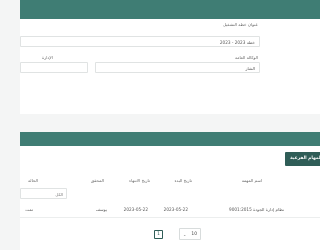 The image size is (320, 250). I want to click on status-filter: الكل, so click(43, 193).